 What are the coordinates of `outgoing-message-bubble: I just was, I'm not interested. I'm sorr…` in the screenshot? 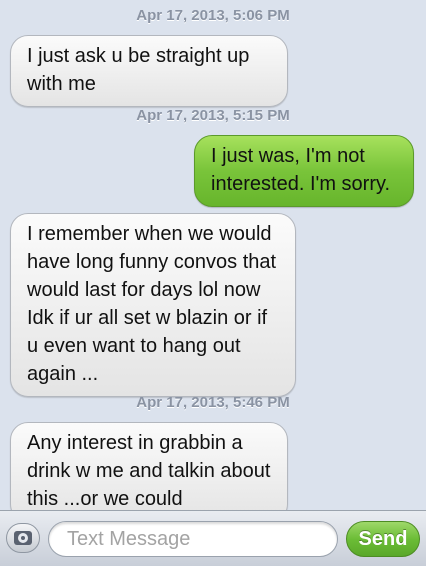 It's located at (304, 171).